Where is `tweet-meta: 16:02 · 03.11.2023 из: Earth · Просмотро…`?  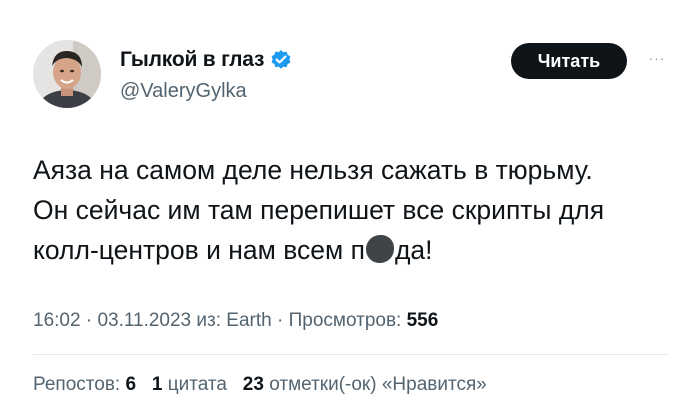
tweet-meta: 16:02 · 03.11.2023 из: Earth · Просмотро… is located at coordinates (235, 321).